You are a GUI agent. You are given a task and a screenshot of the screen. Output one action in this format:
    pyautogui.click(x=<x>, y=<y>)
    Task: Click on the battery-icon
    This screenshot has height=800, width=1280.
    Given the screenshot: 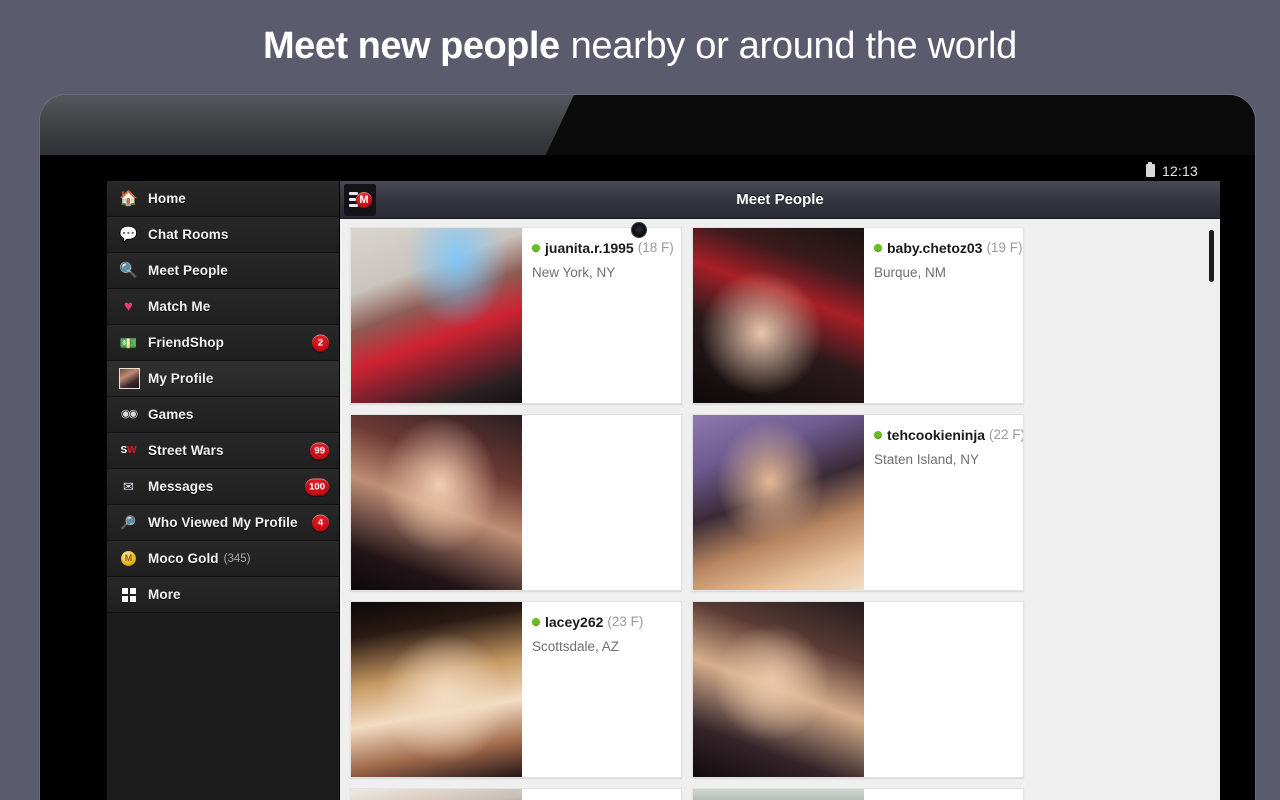 What is the action you would take?
    pyautogui.click(x=1150, y=169)
    